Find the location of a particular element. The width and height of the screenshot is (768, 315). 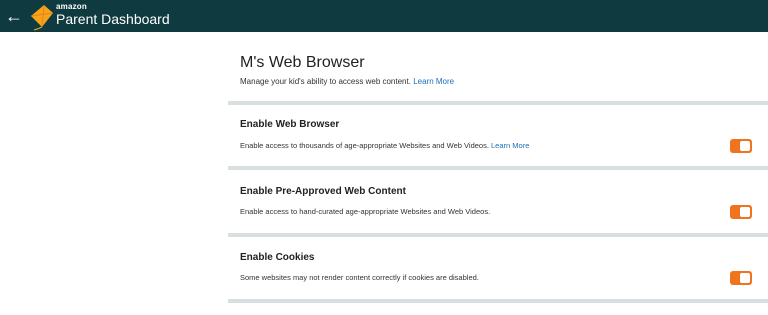

brand-title: Parent Dashboard is located at coordinates (113, 19).